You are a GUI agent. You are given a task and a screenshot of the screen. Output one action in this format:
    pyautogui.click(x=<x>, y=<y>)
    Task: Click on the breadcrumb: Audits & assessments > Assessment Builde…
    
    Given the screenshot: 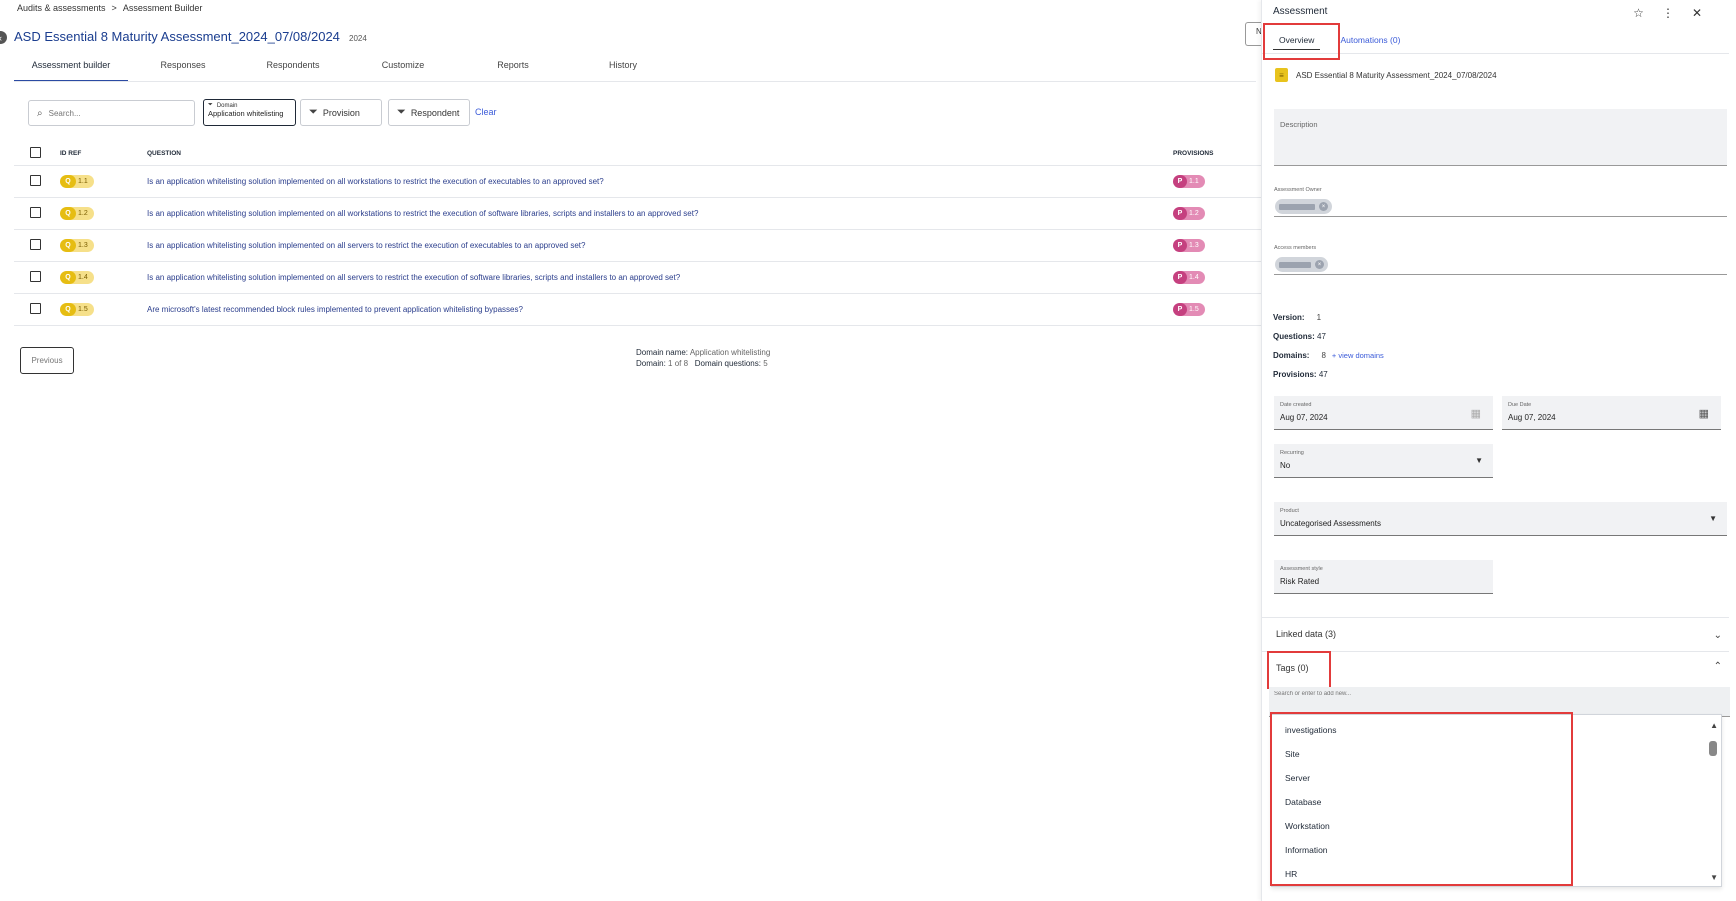 What is the action you would take?
    pyautogui.click(x=109, y=8)
    